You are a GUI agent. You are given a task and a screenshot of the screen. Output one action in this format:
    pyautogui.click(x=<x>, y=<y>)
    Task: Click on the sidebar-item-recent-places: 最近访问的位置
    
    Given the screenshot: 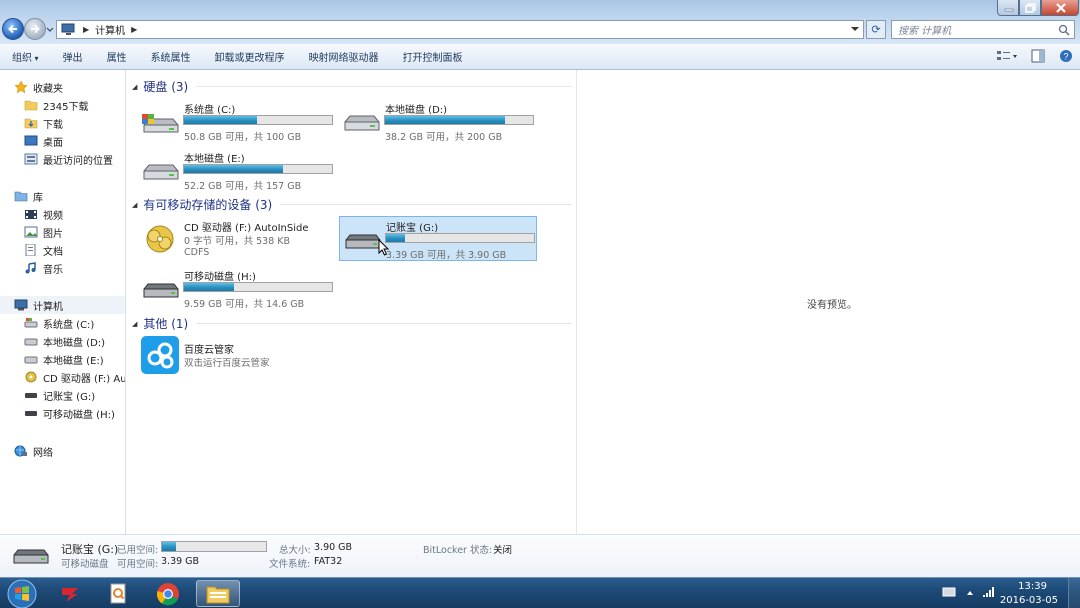 What is the action you would take?
    pyautogui.click(x=74, y=159)
    